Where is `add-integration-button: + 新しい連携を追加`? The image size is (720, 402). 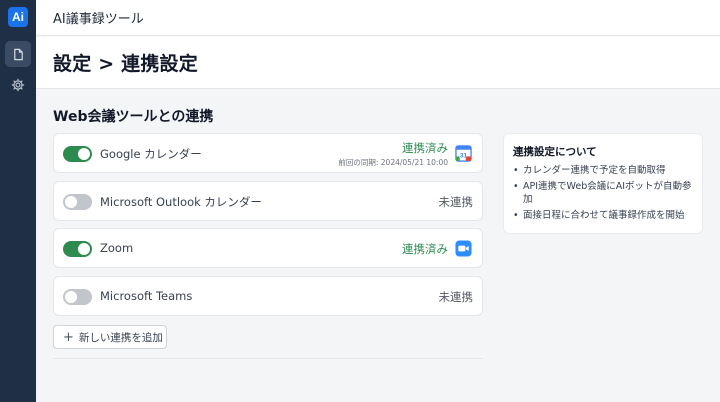
add-integration-button: + 新しい連携を追加 is located at coordinates (110, 337).